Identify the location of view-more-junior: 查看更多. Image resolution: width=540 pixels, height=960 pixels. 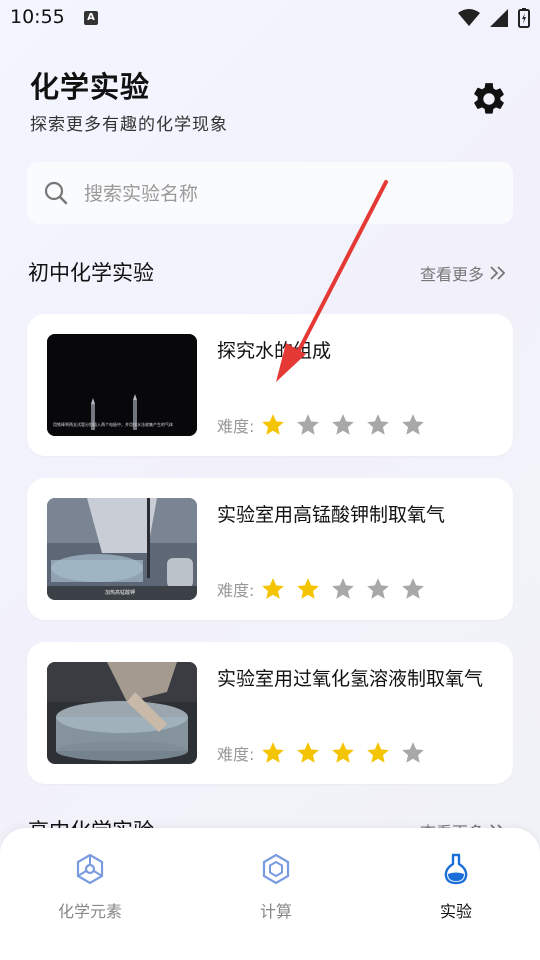
(464, 273).